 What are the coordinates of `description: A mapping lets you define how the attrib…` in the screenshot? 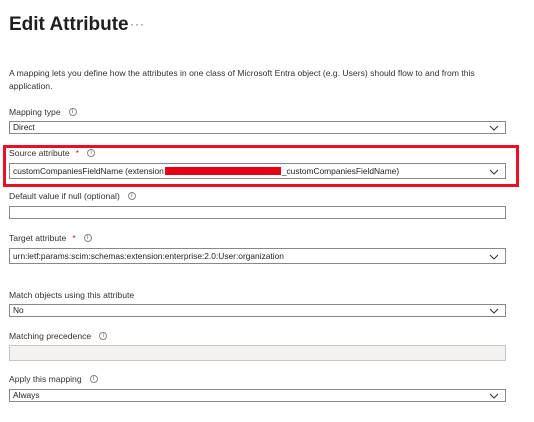 It's located at (242, 79).